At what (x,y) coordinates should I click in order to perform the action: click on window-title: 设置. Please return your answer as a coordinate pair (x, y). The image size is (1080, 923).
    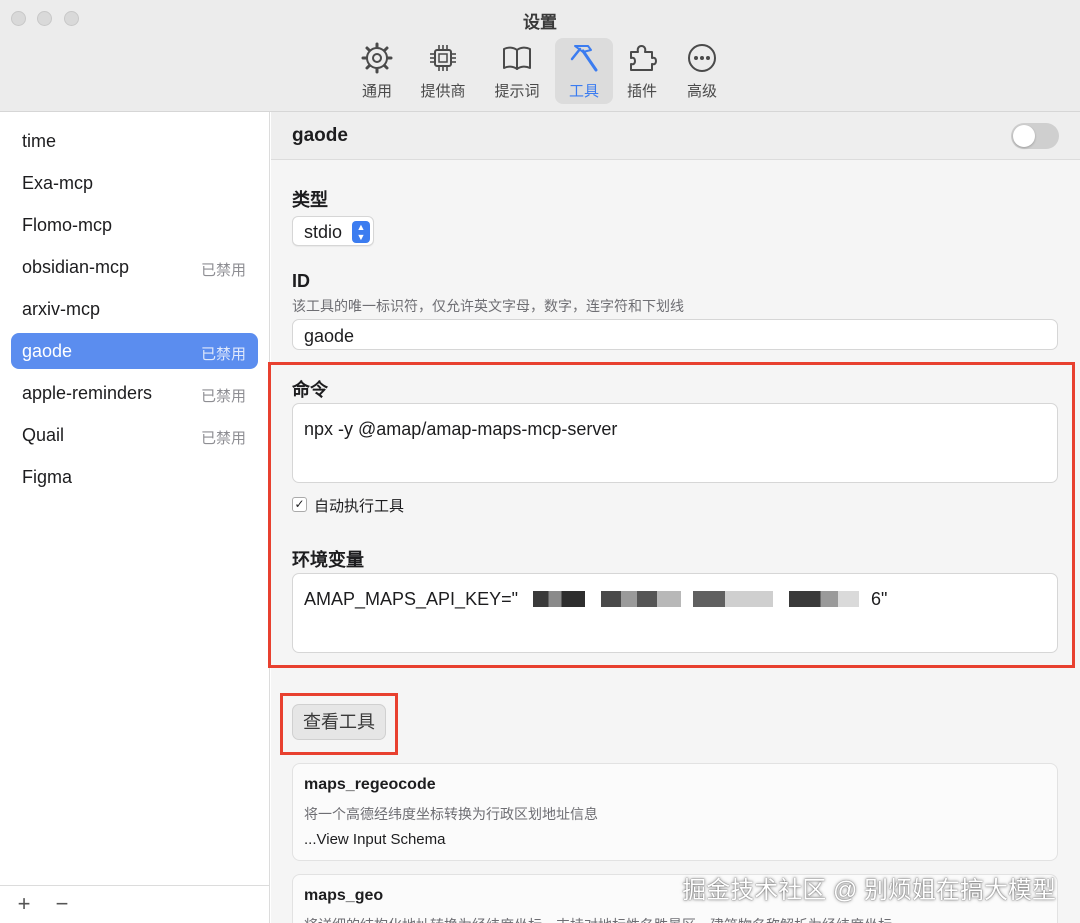
    Looking at the image, I should click on (540, 22).